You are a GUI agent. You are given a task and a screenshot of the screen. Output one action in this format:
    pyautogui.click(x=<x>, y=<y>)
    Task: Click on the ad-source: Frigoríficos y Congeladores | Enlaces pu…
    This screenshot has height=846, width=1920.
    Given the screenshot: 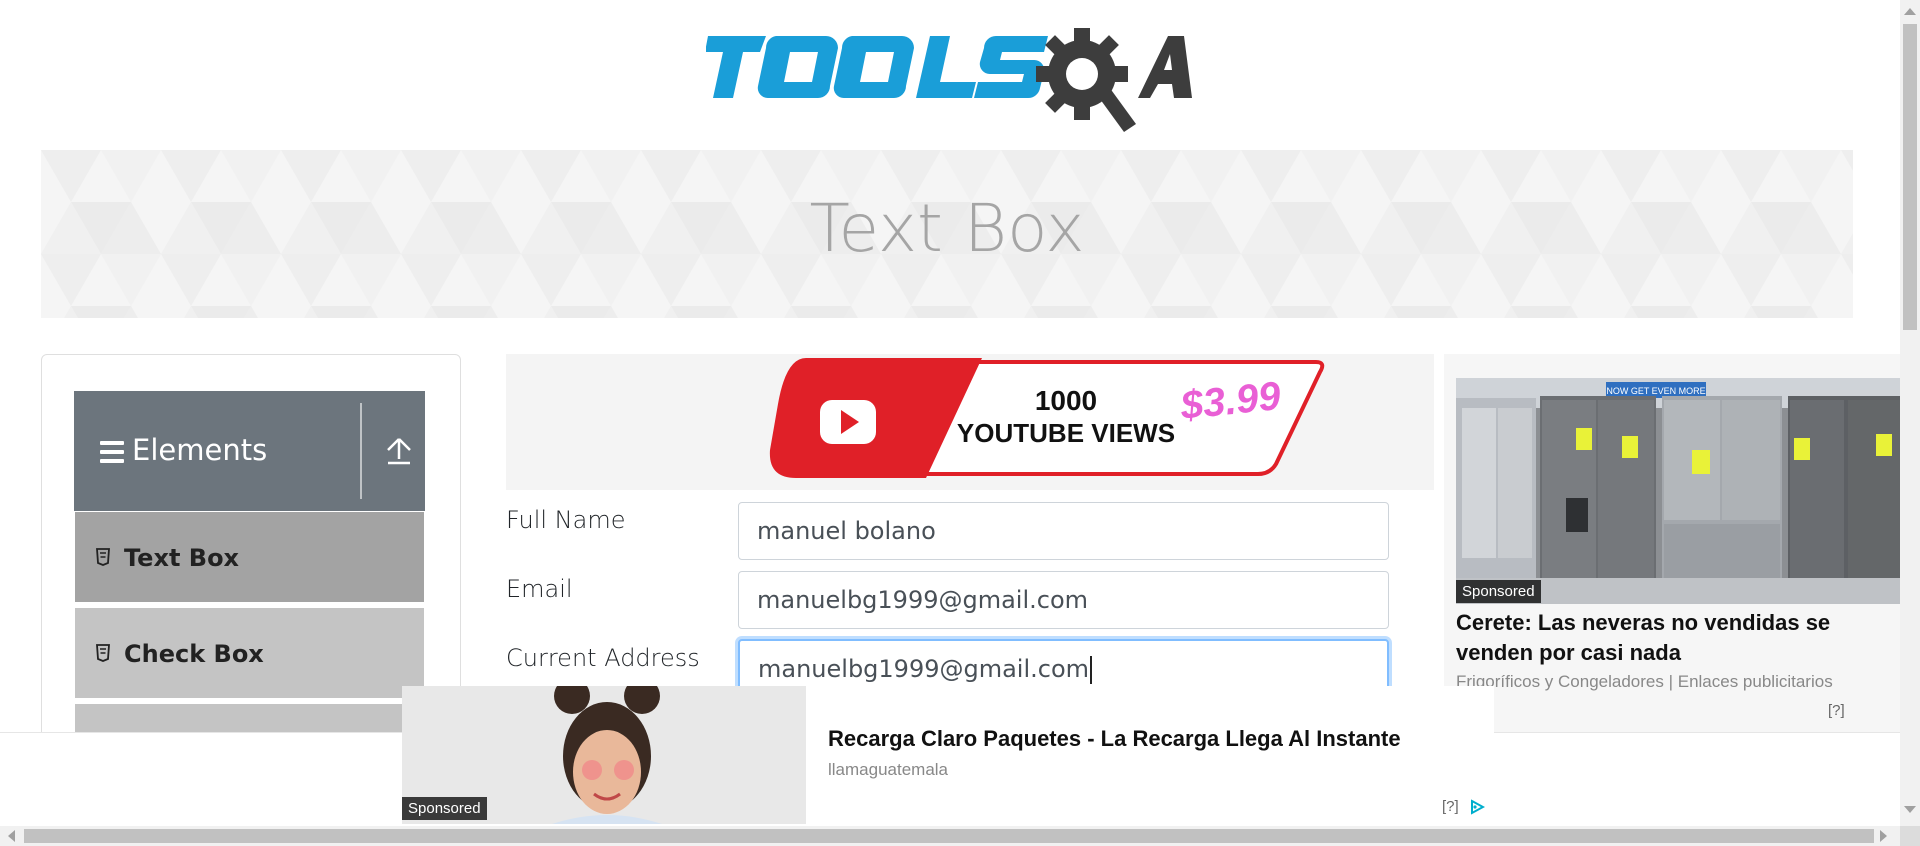 What is the action you would take?
    pyautogui.click(x=1644, y=681)
    